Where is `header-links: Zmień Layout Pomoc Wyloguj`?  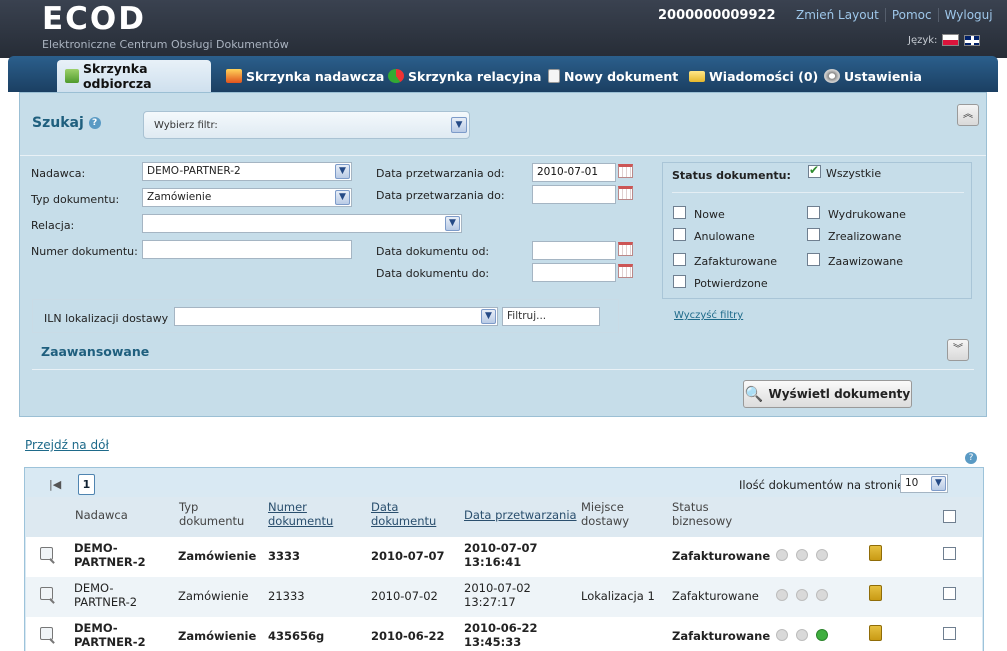 header-links: Zmień Layout Pomoc Wyloguj is located at coordinates (894, 15).